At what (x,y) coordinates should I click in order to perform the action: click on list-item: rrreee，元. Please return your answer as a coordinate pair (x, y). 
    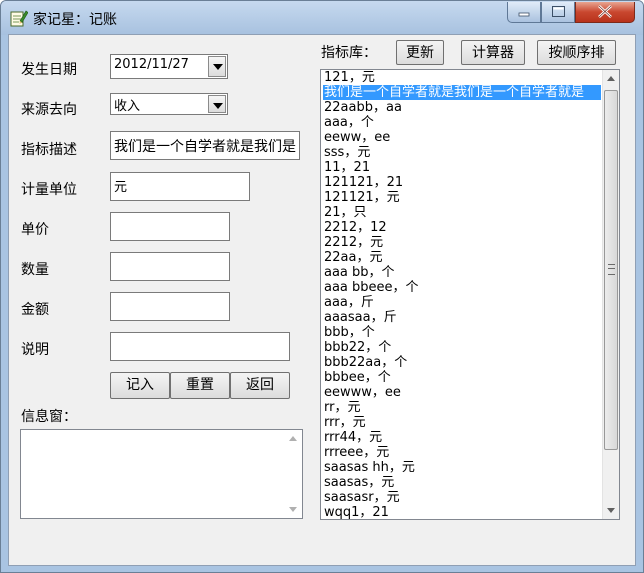
    Looking at the image, I should click on (462, 452).